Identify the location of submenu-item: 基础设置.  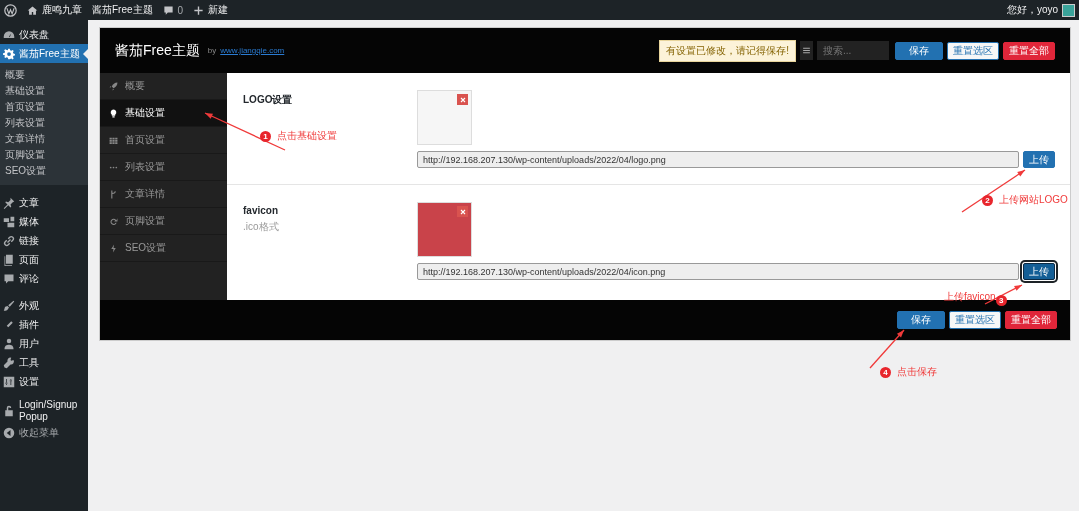
(44, 91).